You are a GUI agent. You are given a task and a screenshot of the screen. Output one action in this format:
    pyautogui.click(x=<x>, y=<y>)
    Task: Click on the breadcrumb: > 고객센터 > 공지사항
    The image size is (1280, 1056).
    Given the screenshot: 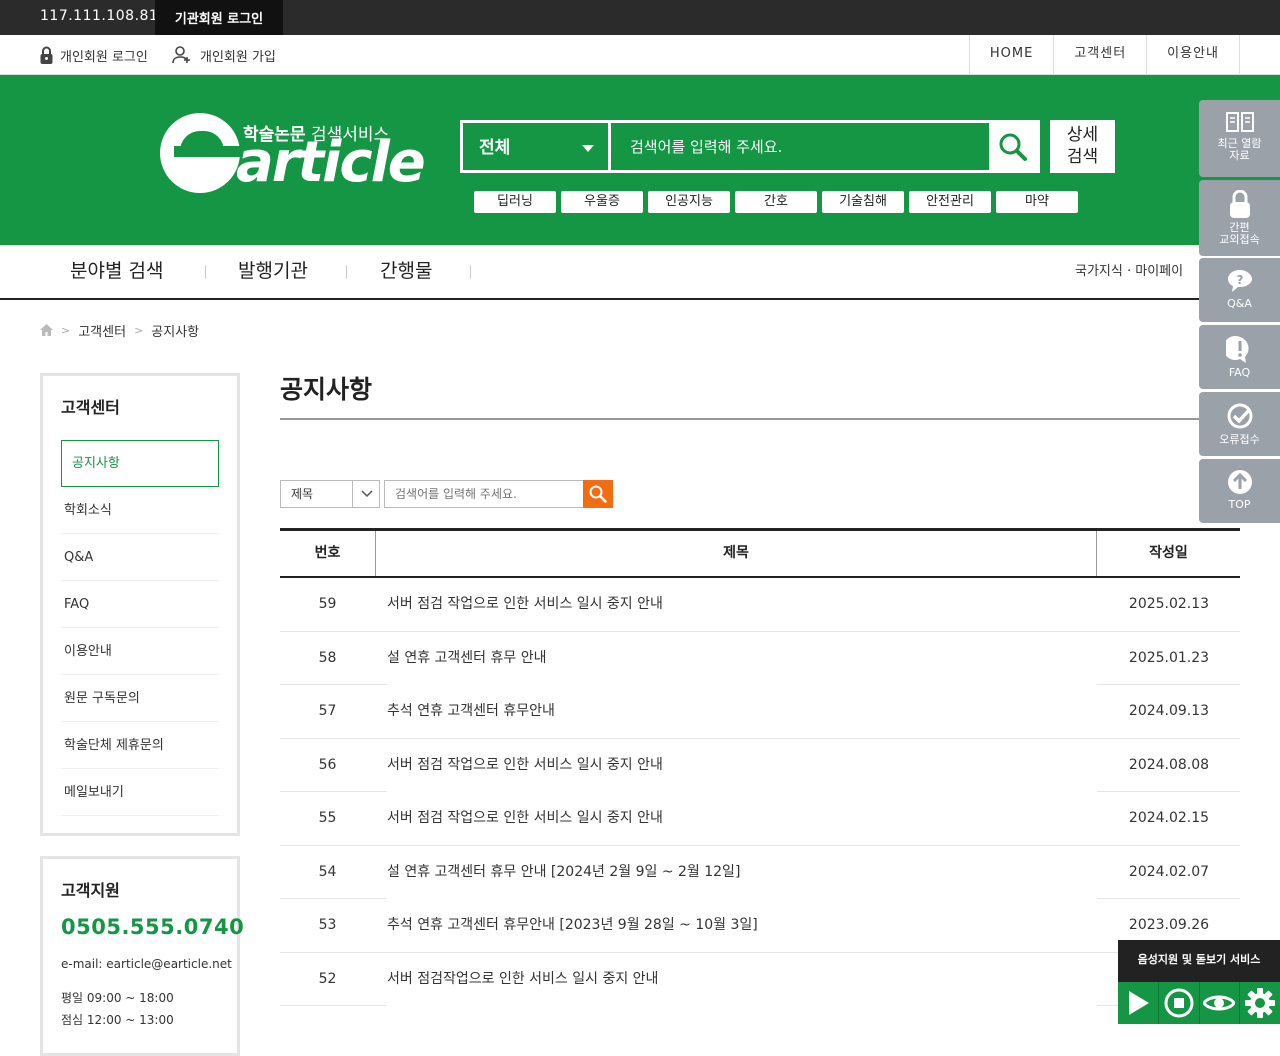 What is the action you would take?
    pyautogui.click(x=119, y=330)
    